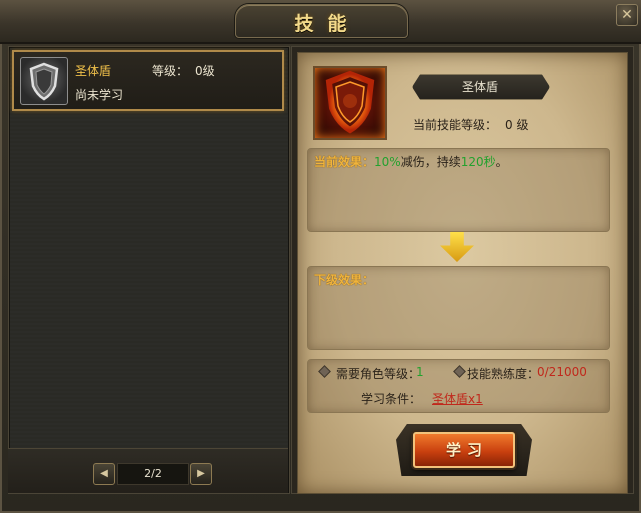 The image size is (641, 513). What do you see at coordinates (44, 81) in the screenshot?
I see `shield-icon` at bounding box center [44, 81].